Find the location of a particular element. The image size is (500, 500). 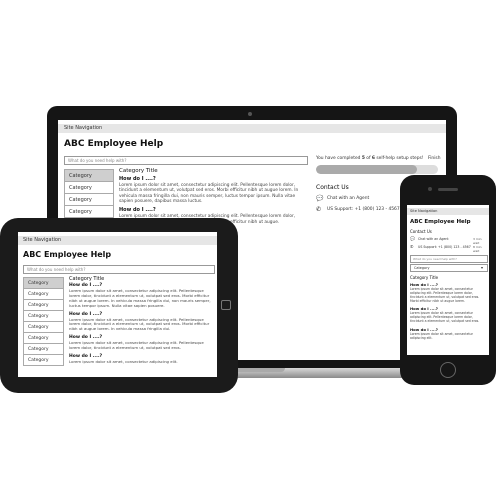

category-select: Category ▾ is located at coordinates (449, 268).